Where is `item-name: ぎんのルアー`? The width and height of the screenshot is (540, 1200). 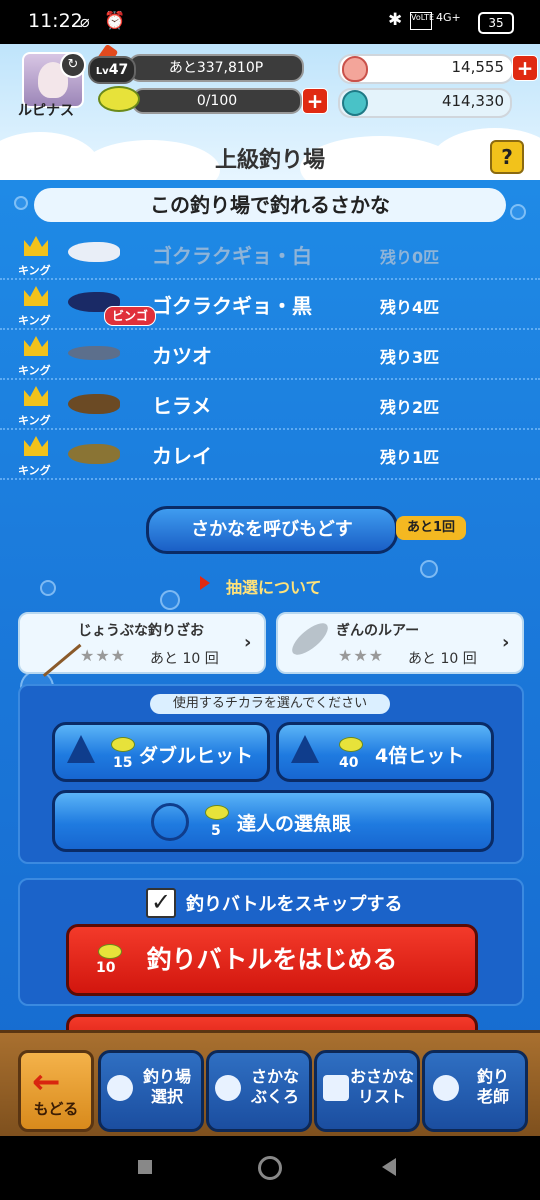 item-name: ぎんのルアー is located at coordinates (378, 631).